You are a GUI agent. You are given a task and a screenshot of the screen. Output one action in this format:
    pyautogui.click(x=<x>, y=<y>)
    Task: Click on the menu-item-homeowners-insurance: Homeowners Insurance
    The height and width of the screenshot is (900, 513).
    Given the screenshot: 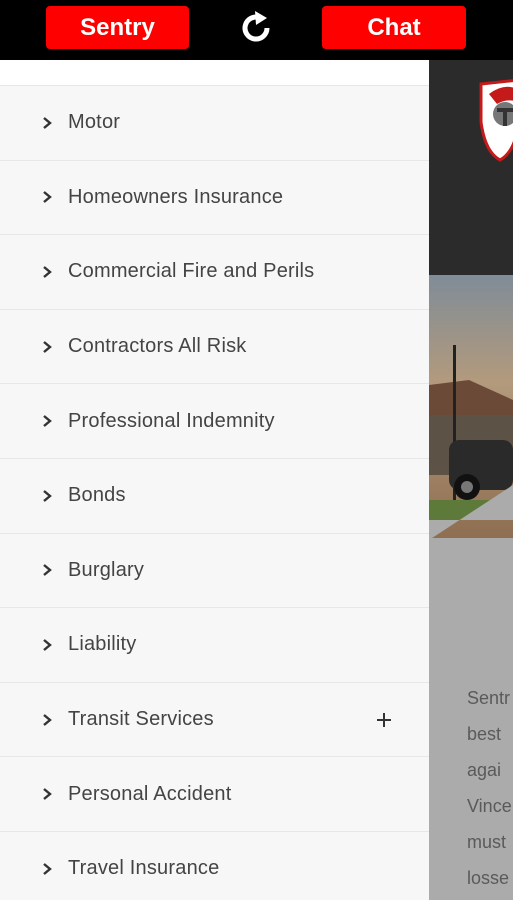 What is the action you would take?
    pyautogui.click(x=214, y=197)
    